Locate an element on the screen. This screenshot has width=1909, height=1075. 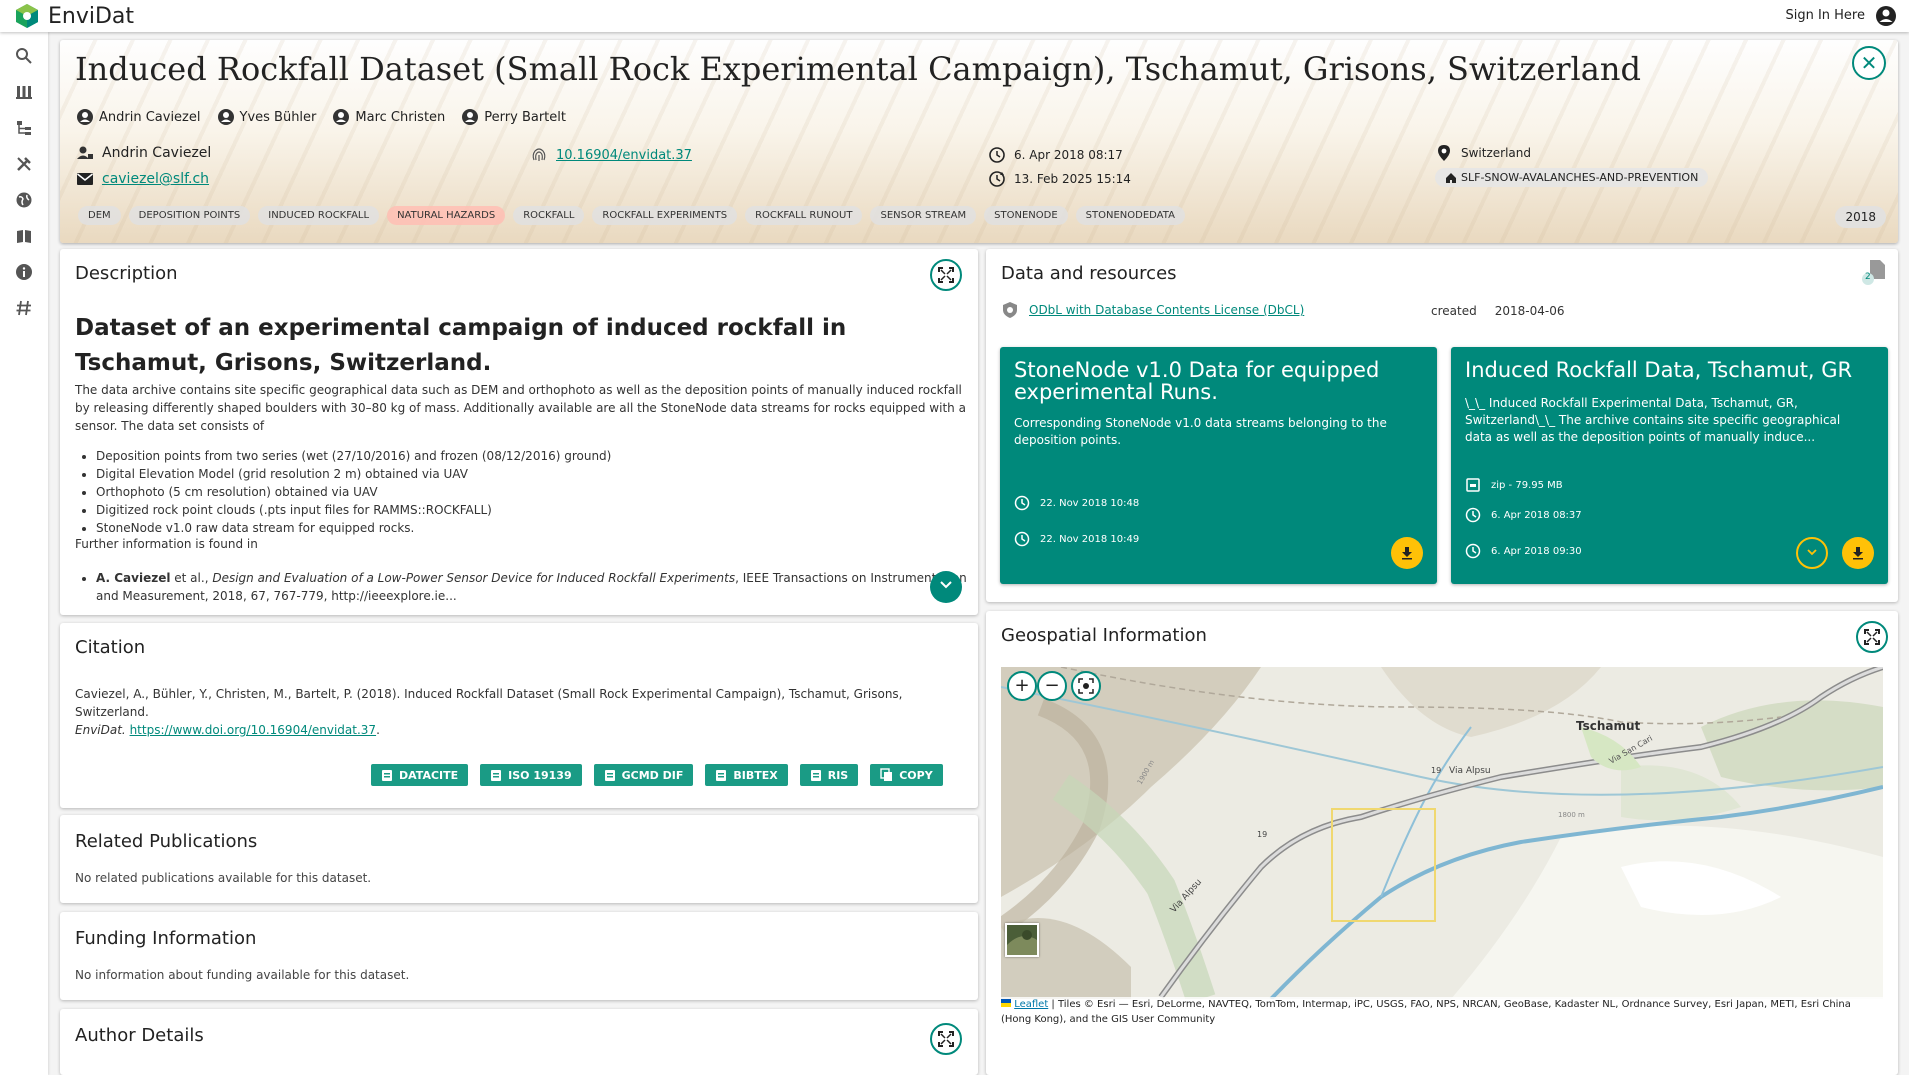
expand-resource-button is located at coordinates (1812, 553).